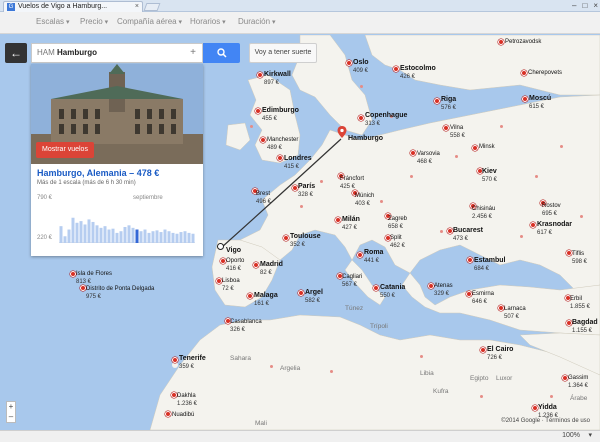 The width and height of the screenshot is (600, 442). What do you see at coordinates (574, 5) in the screenshot?
I see `minimize-icon: –` at bounding box center [574, 5].